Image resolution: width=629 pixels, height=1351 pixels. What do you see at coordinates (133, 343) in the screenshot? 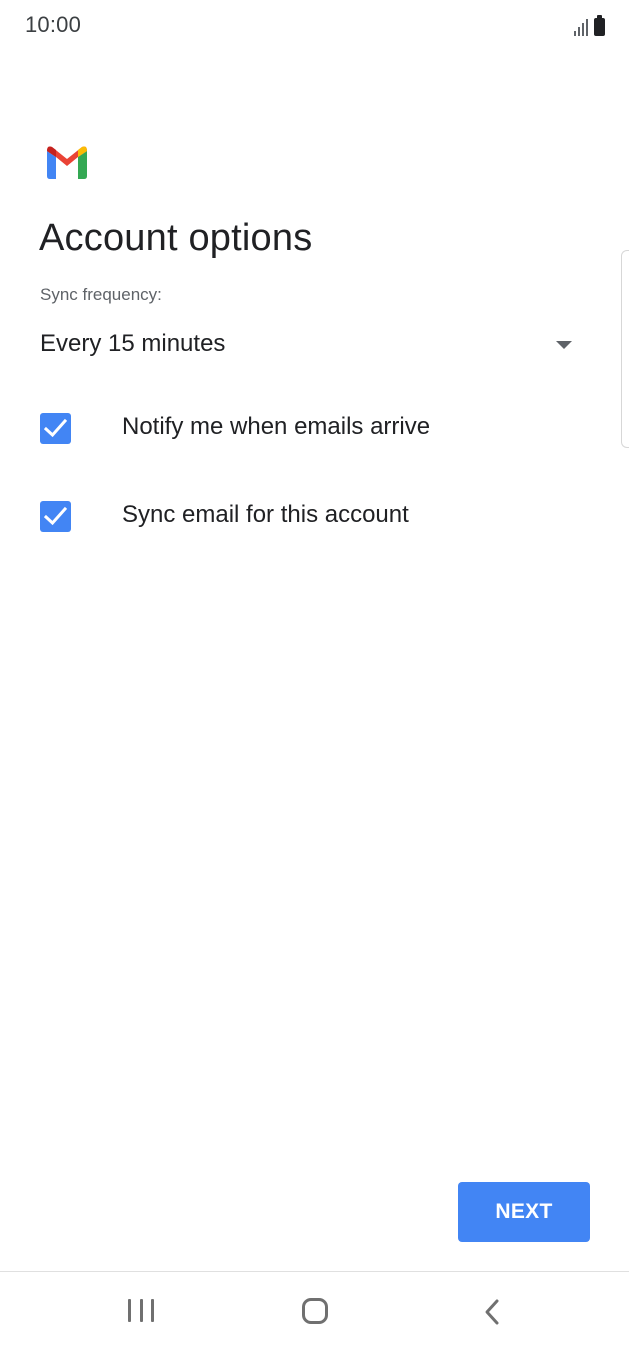
I see `sync-frequency-value: Every 15 minutes` at bounding box center [133, 343].